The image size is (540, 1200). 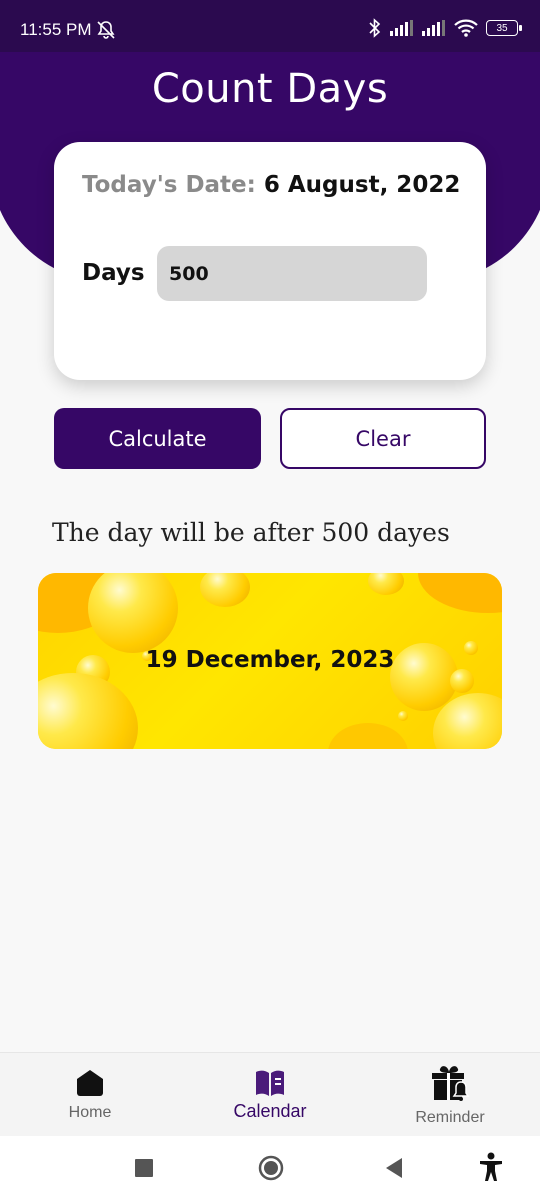 I want to click on nav-item-home: Home, so click(x=90, y=1095).